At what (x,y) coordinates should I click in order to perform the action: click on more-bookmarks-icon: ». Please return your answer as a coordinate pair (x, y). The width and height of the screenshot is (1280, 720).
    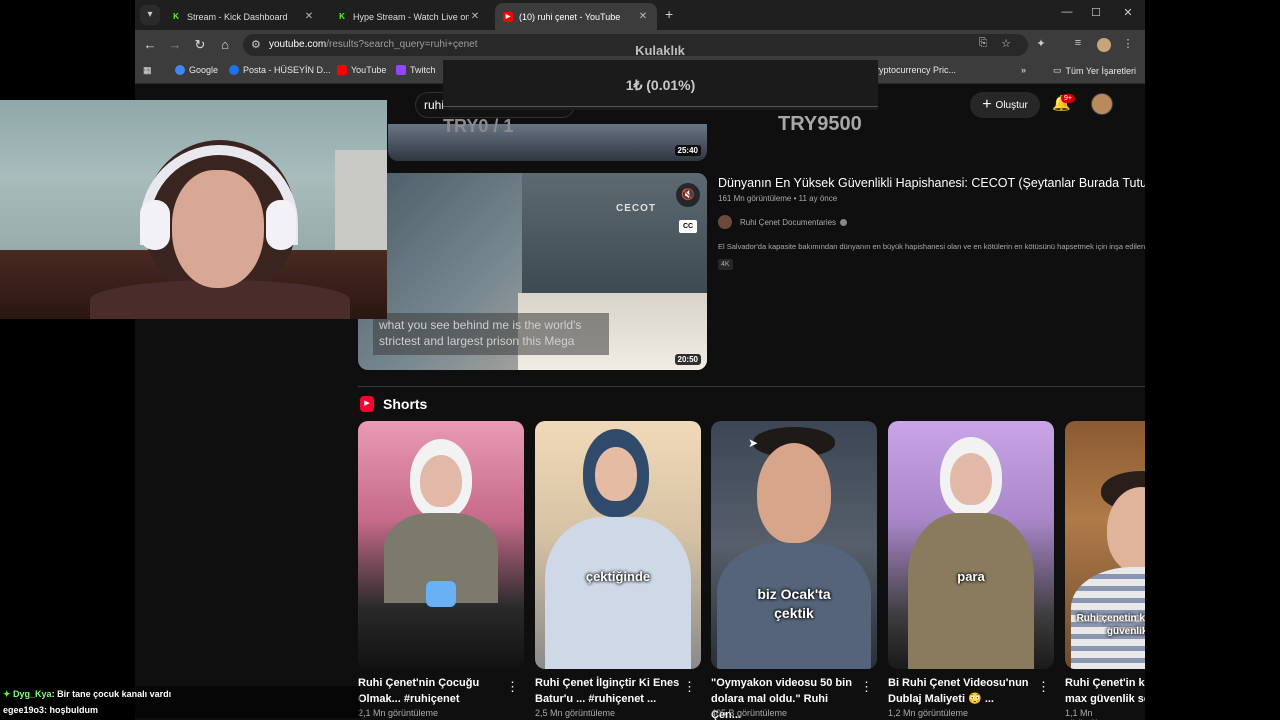
    Looking at the image, I should click on (1023, 70).